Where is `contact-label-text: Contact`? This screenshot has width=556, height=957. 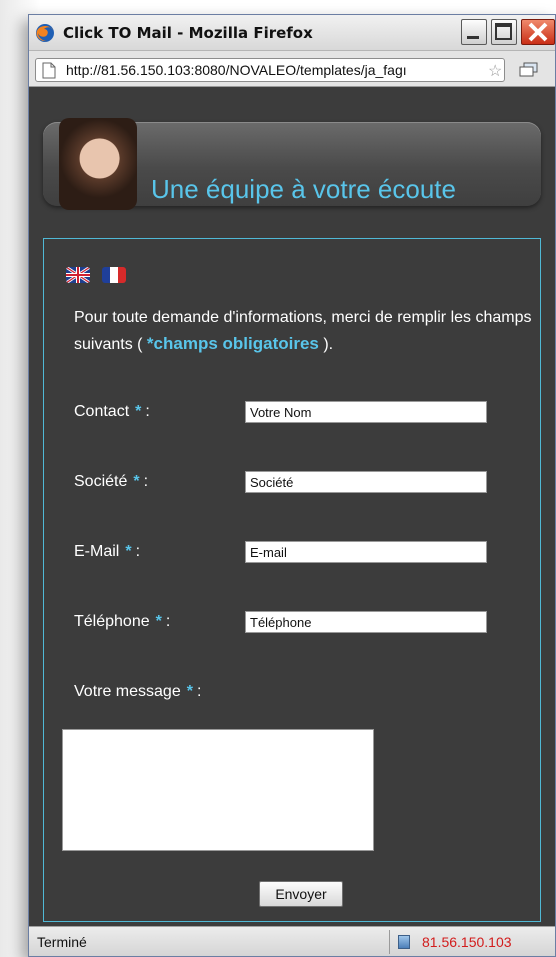 contact-label-text: Contact is located at coordinates (102, 411).